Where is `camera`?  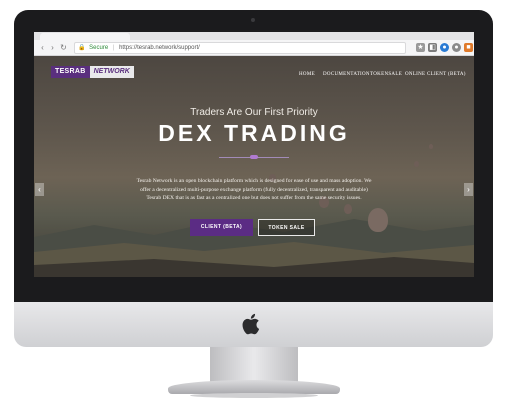
camera is located at coordinates (253, 20).